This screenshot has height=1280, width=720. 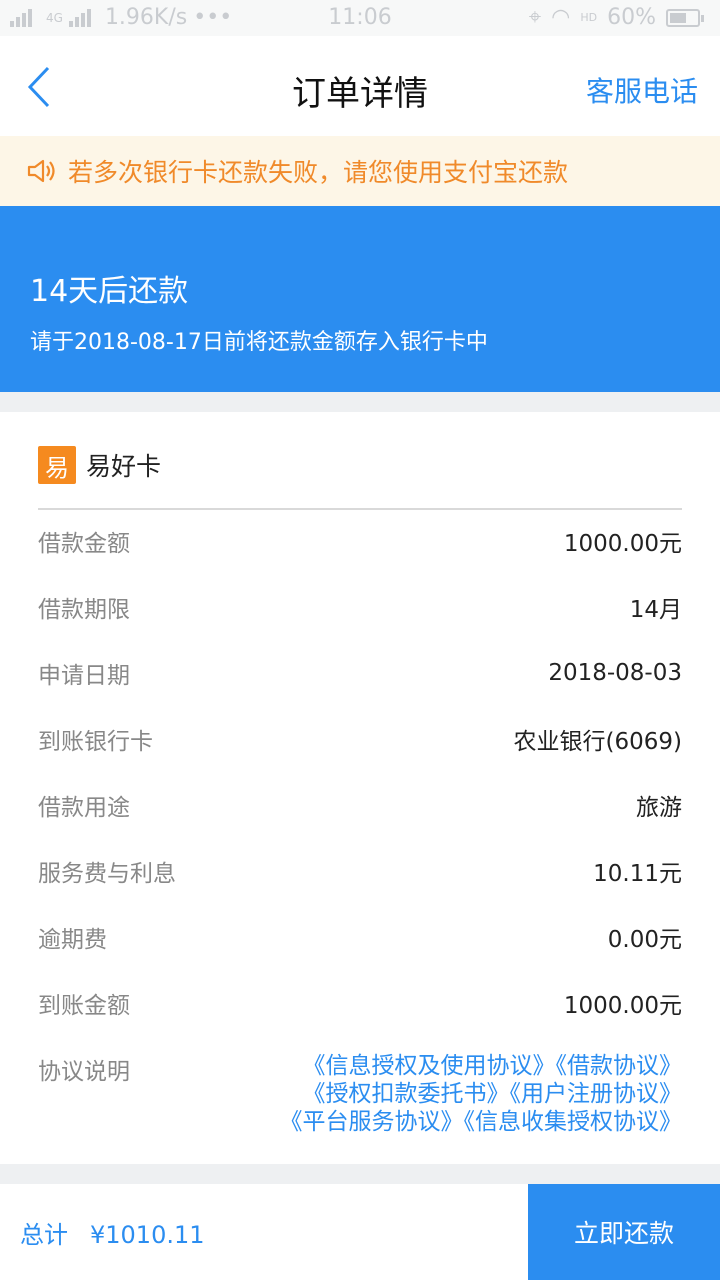 I want to click on battery-percent: 60%, so click(x=631, y=17).